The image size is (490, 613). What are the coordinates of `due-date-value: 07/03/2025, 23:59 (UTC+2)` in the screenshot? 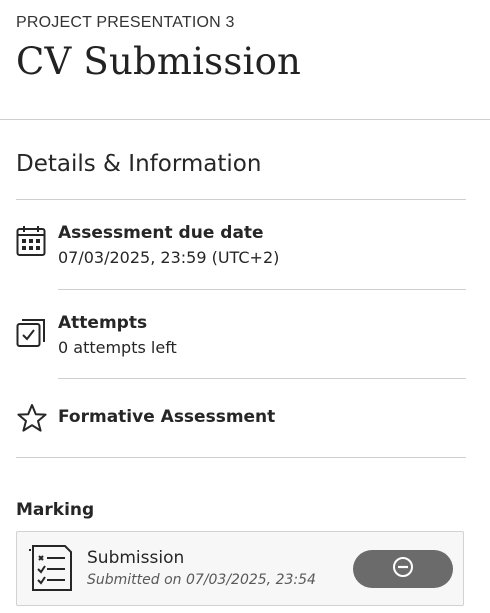 It's located at (169, 257).